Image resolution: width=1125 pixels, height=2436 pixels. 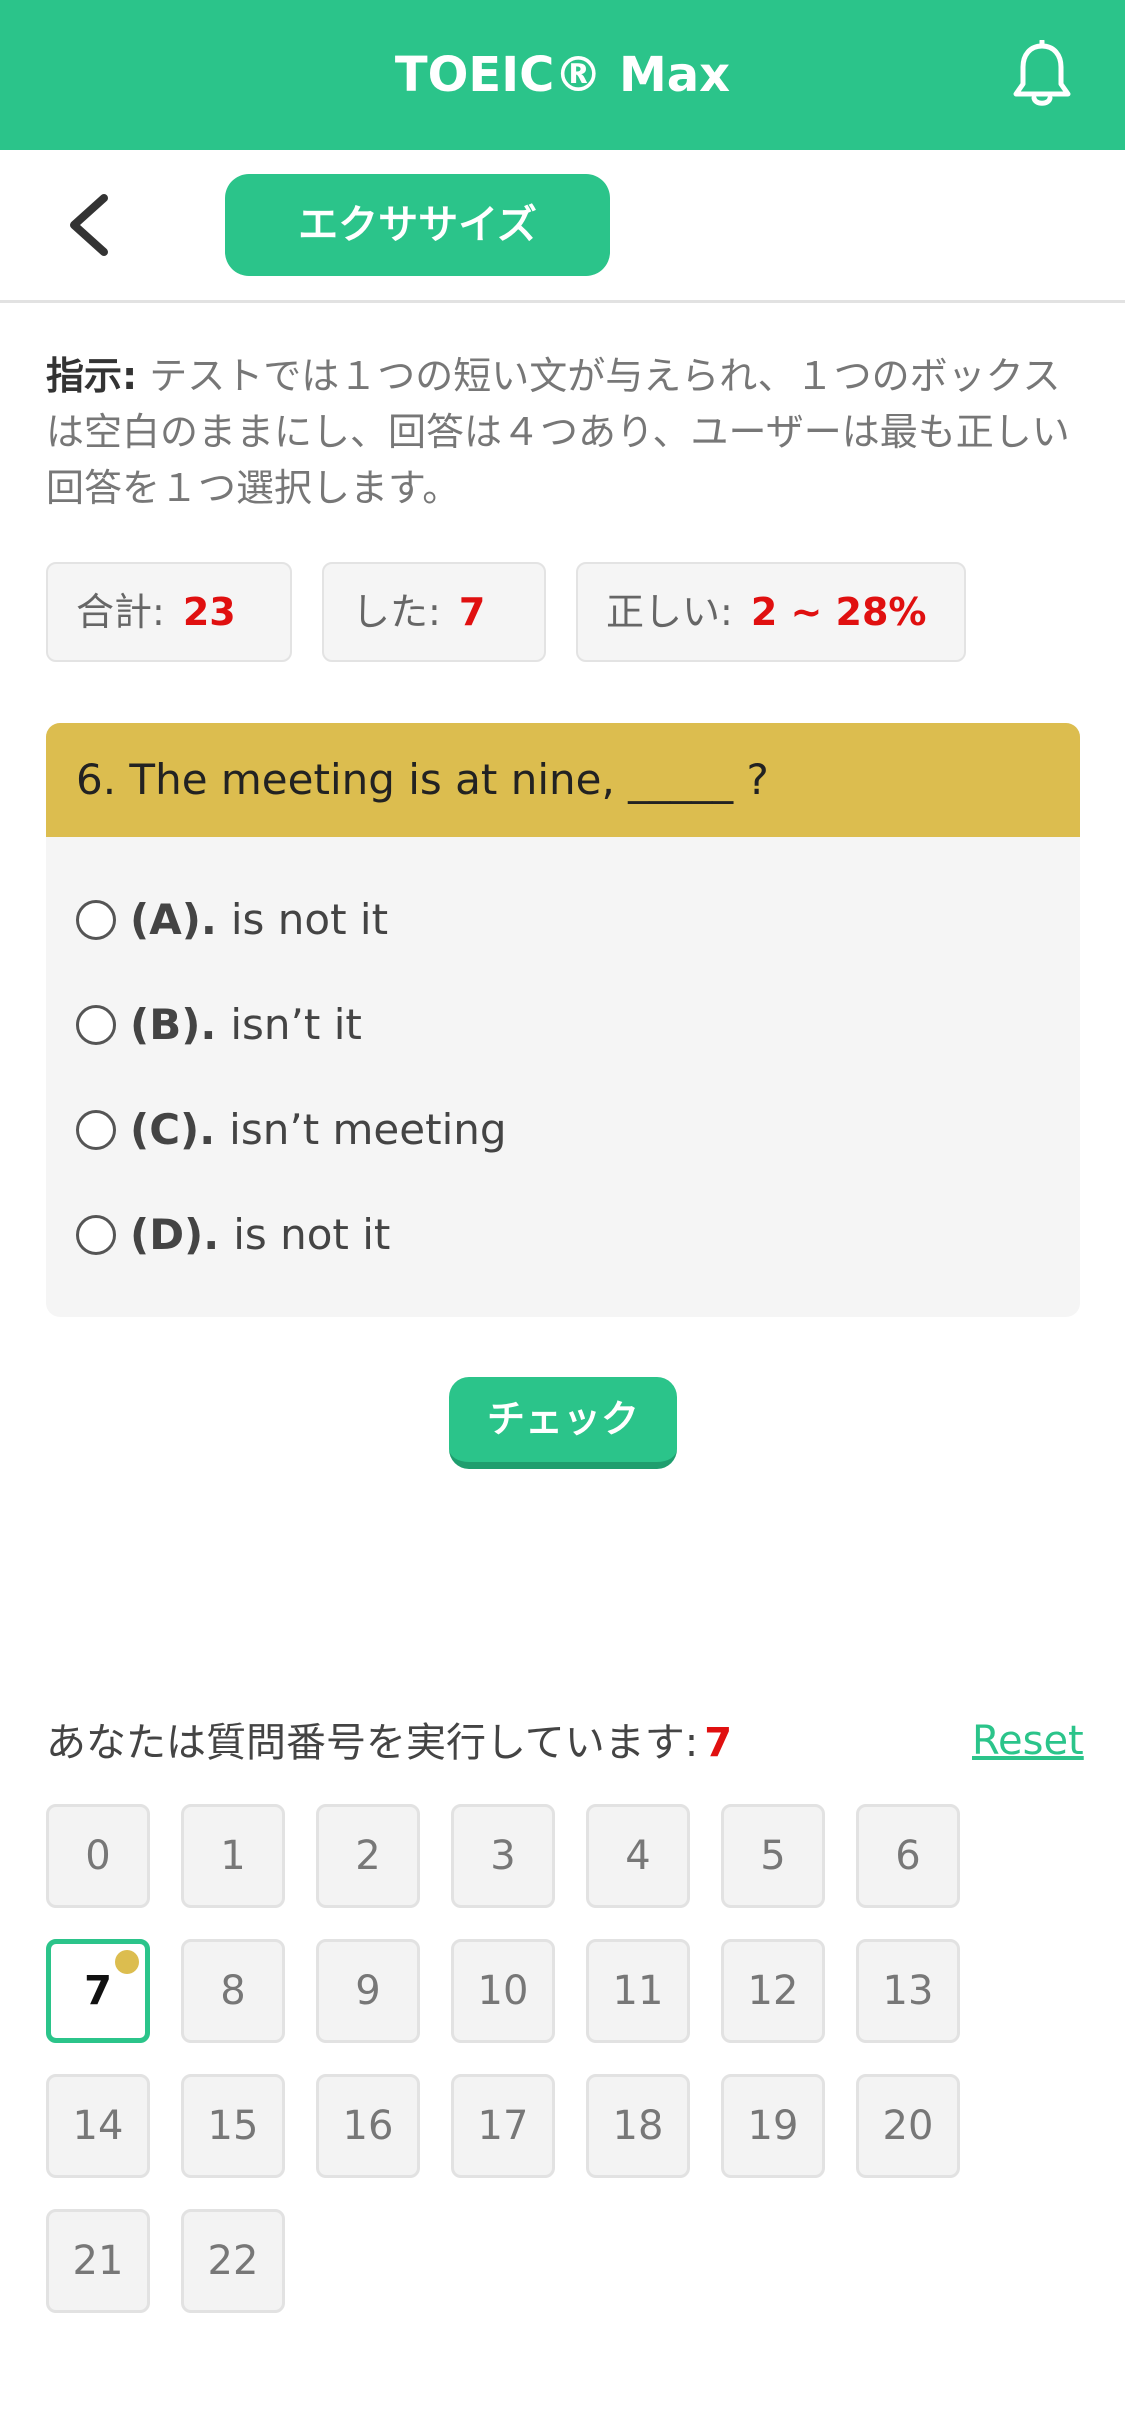 I want to click on question-number-button: 8, so click(x=233, y=1991).